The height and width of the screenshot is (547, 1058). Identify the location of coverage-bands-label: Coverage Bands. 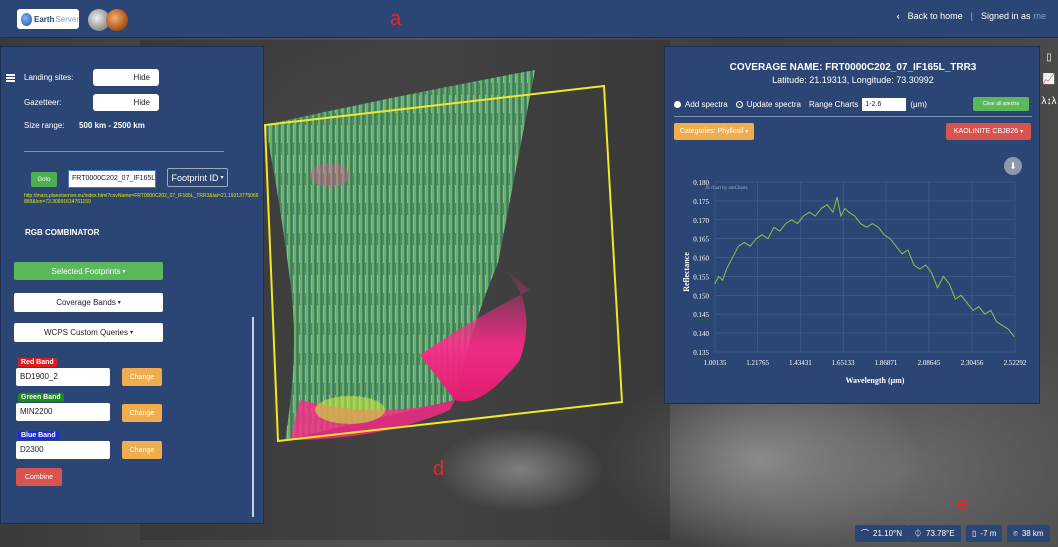
(86, 302).